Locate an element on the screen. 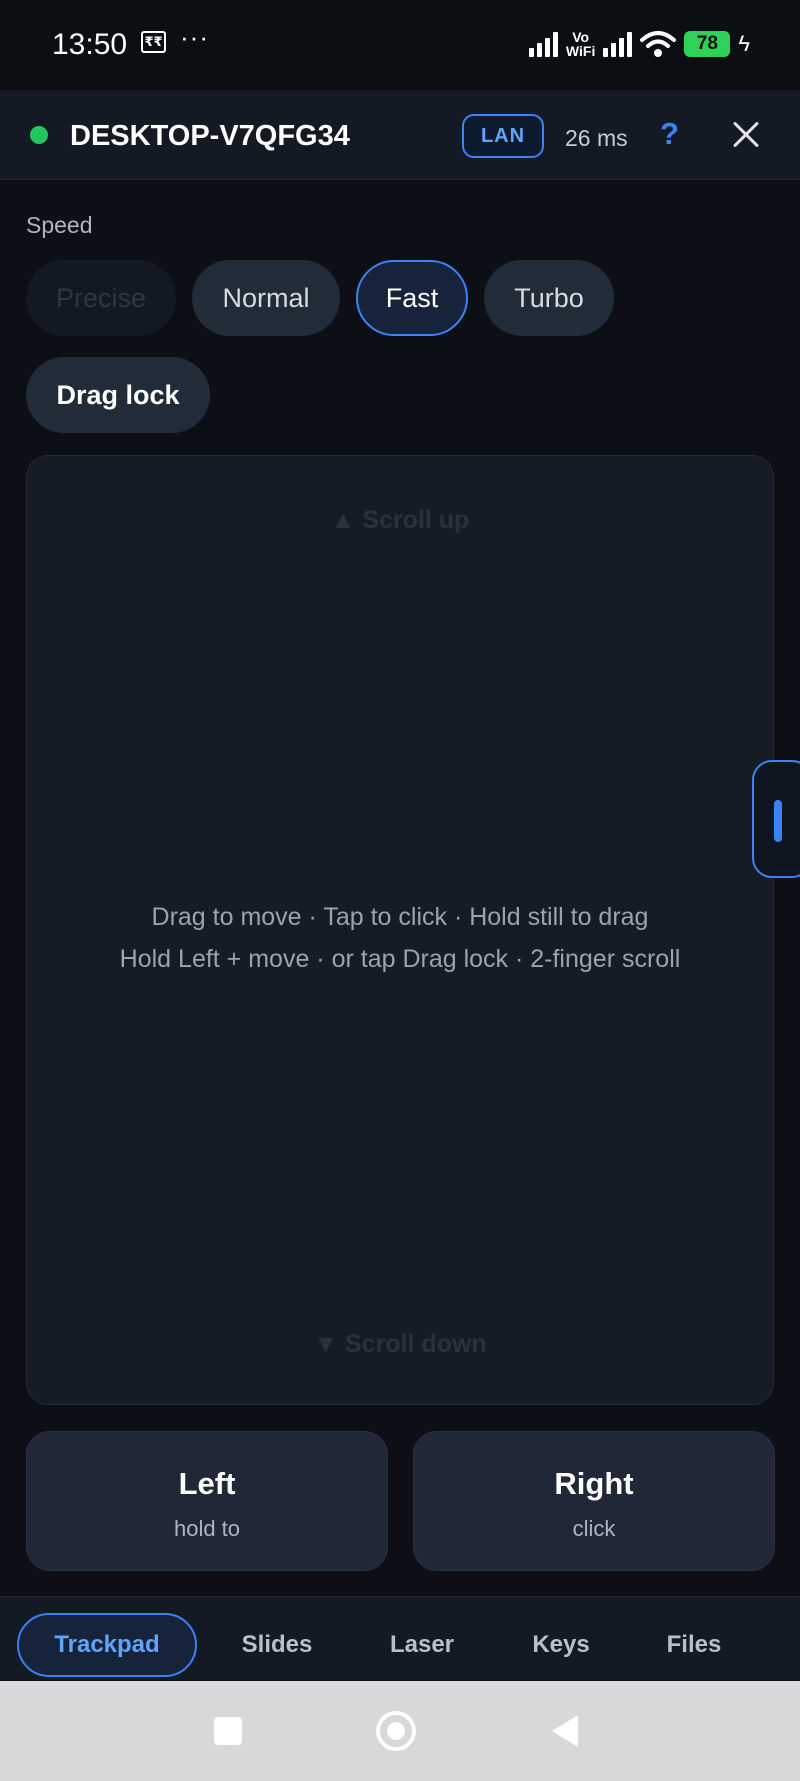  close-icon is located at coordinates (746, 135).